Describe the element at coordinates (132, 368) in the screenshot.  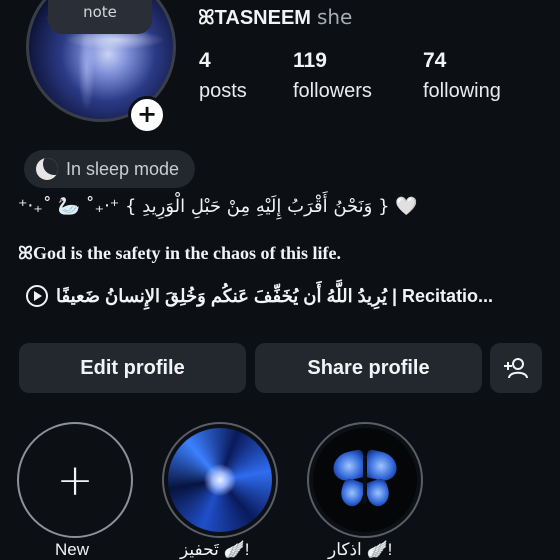
I see `edit-profile-button: Edit profile` at that location.